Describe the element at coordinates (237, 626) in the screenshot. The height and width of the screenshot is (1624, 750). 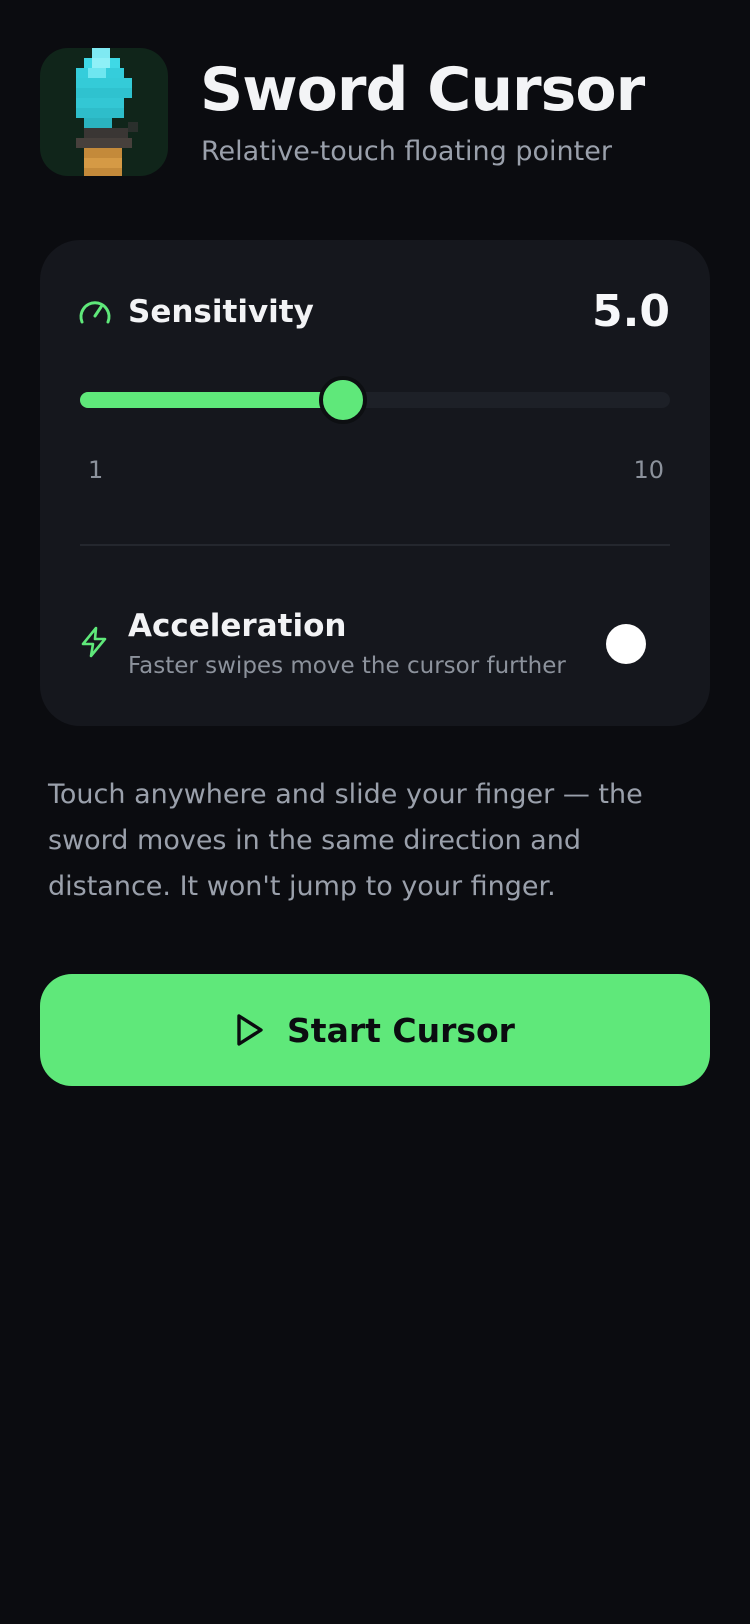
I see `acceleration-label: Acceleration` at that location.